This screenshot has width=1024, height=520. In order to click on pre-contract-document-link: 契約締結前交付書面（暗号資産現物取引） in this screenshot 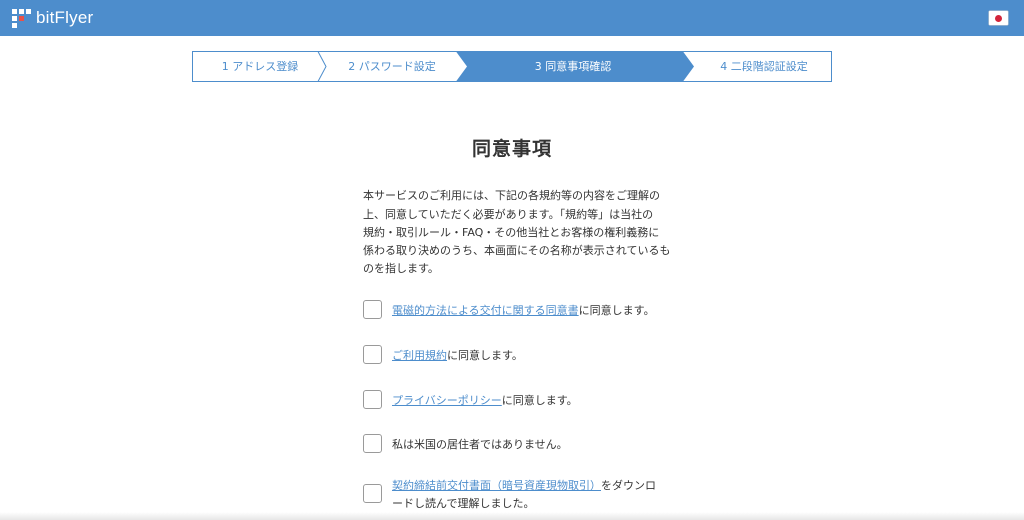, I will do `click(496, 485)`.